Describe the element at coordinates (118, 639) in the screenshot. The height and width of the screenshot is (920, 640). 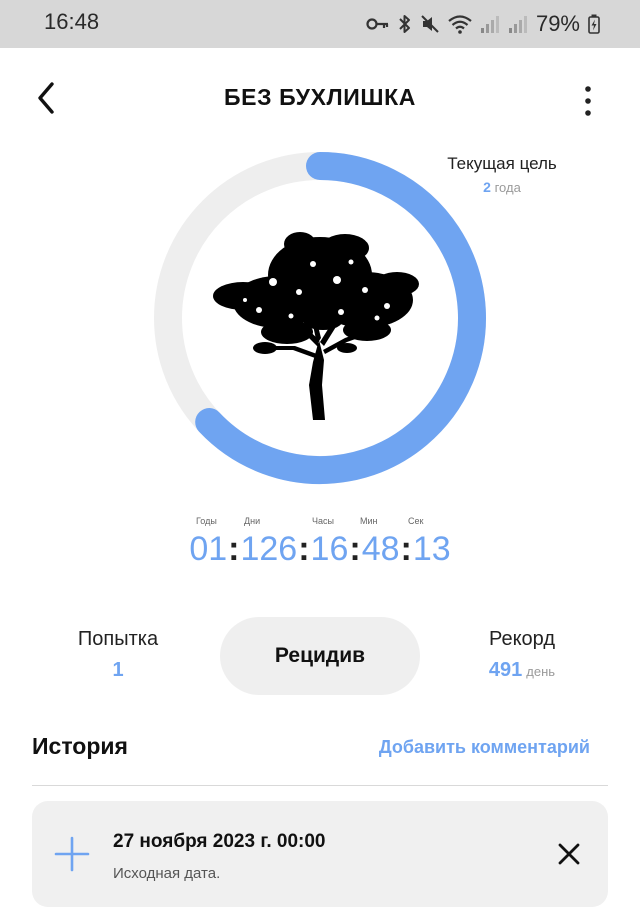
I see `attempt-label: Попытка` at that location.